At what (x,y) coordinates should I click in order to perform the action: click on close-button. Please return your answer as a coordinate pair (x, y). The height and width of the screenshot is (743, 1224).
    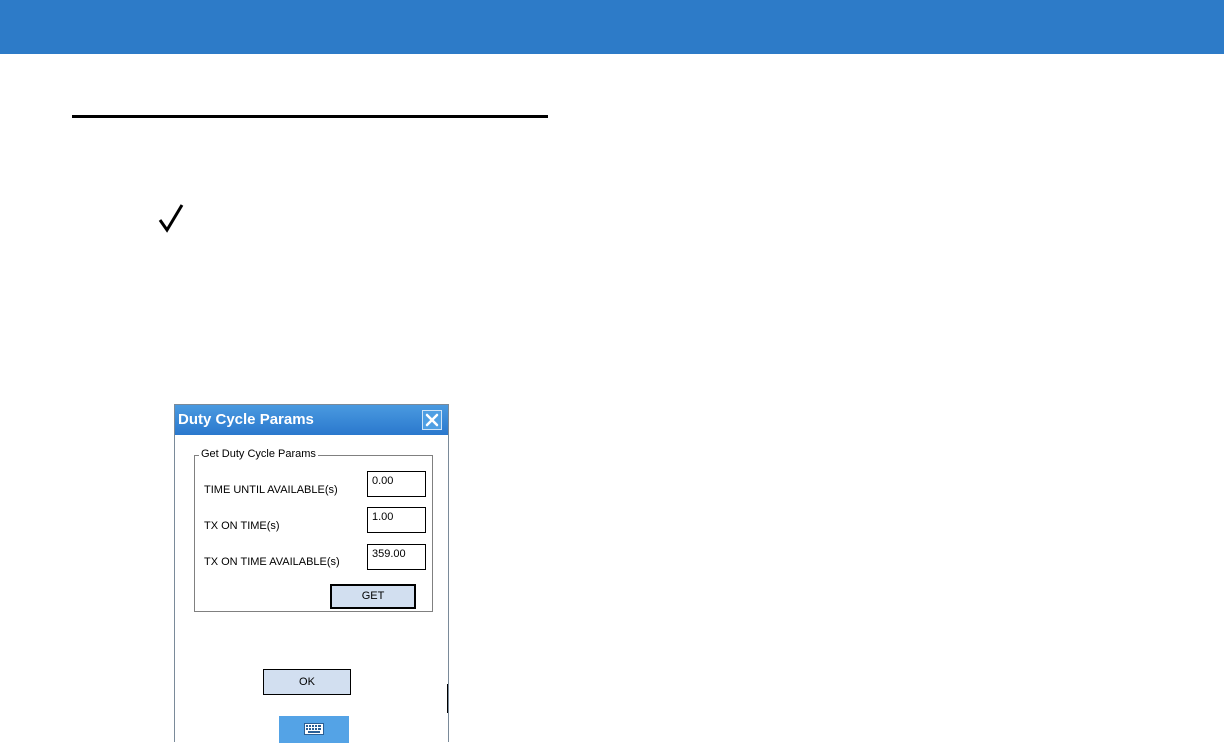
    Looking at the image, I should click on (432, 420).